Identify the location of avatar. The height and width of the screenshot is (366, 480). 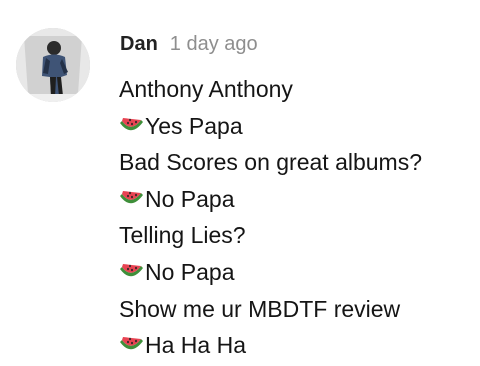
(53, 65).